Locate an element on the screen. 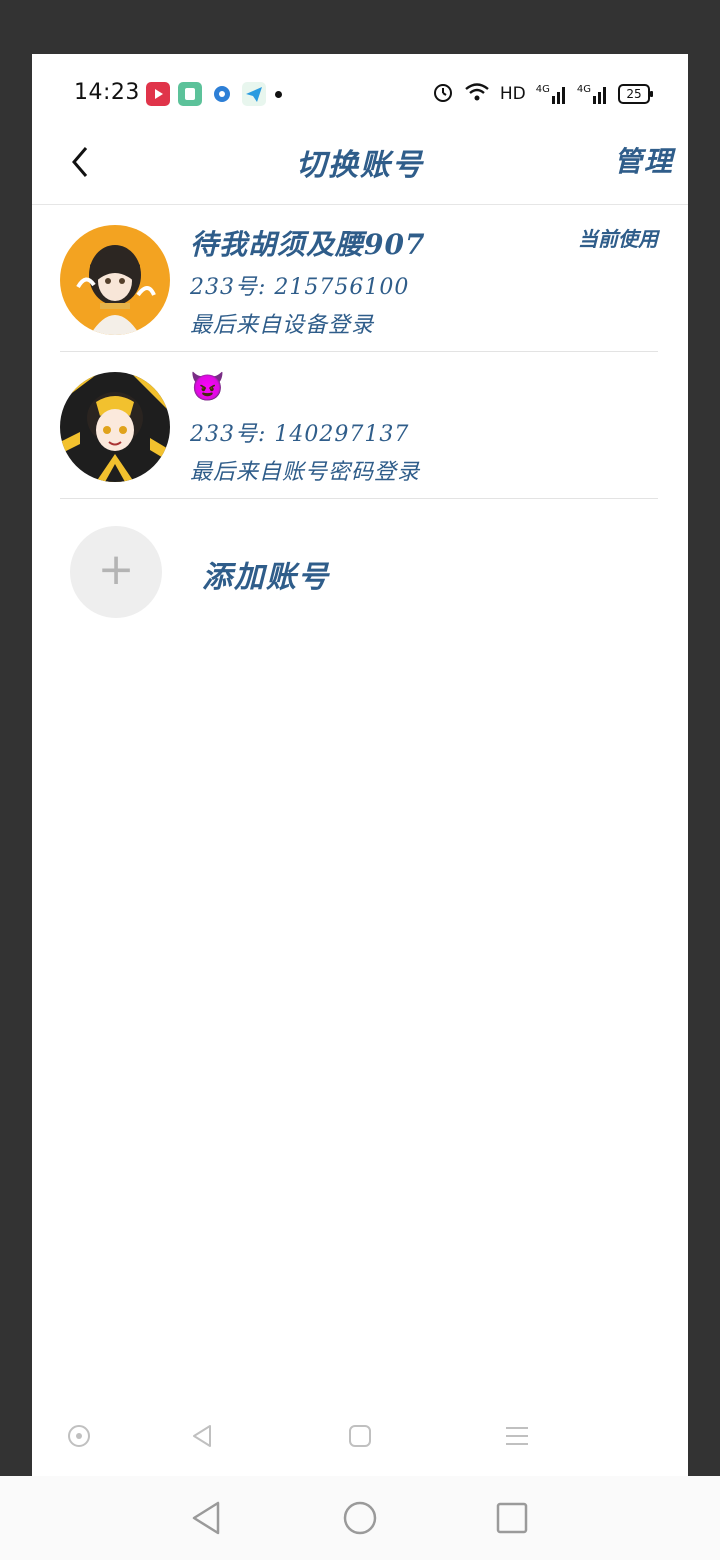 This screenshot has height=1560, width=720. inner-home-button is located at coordinates (360, 1436).